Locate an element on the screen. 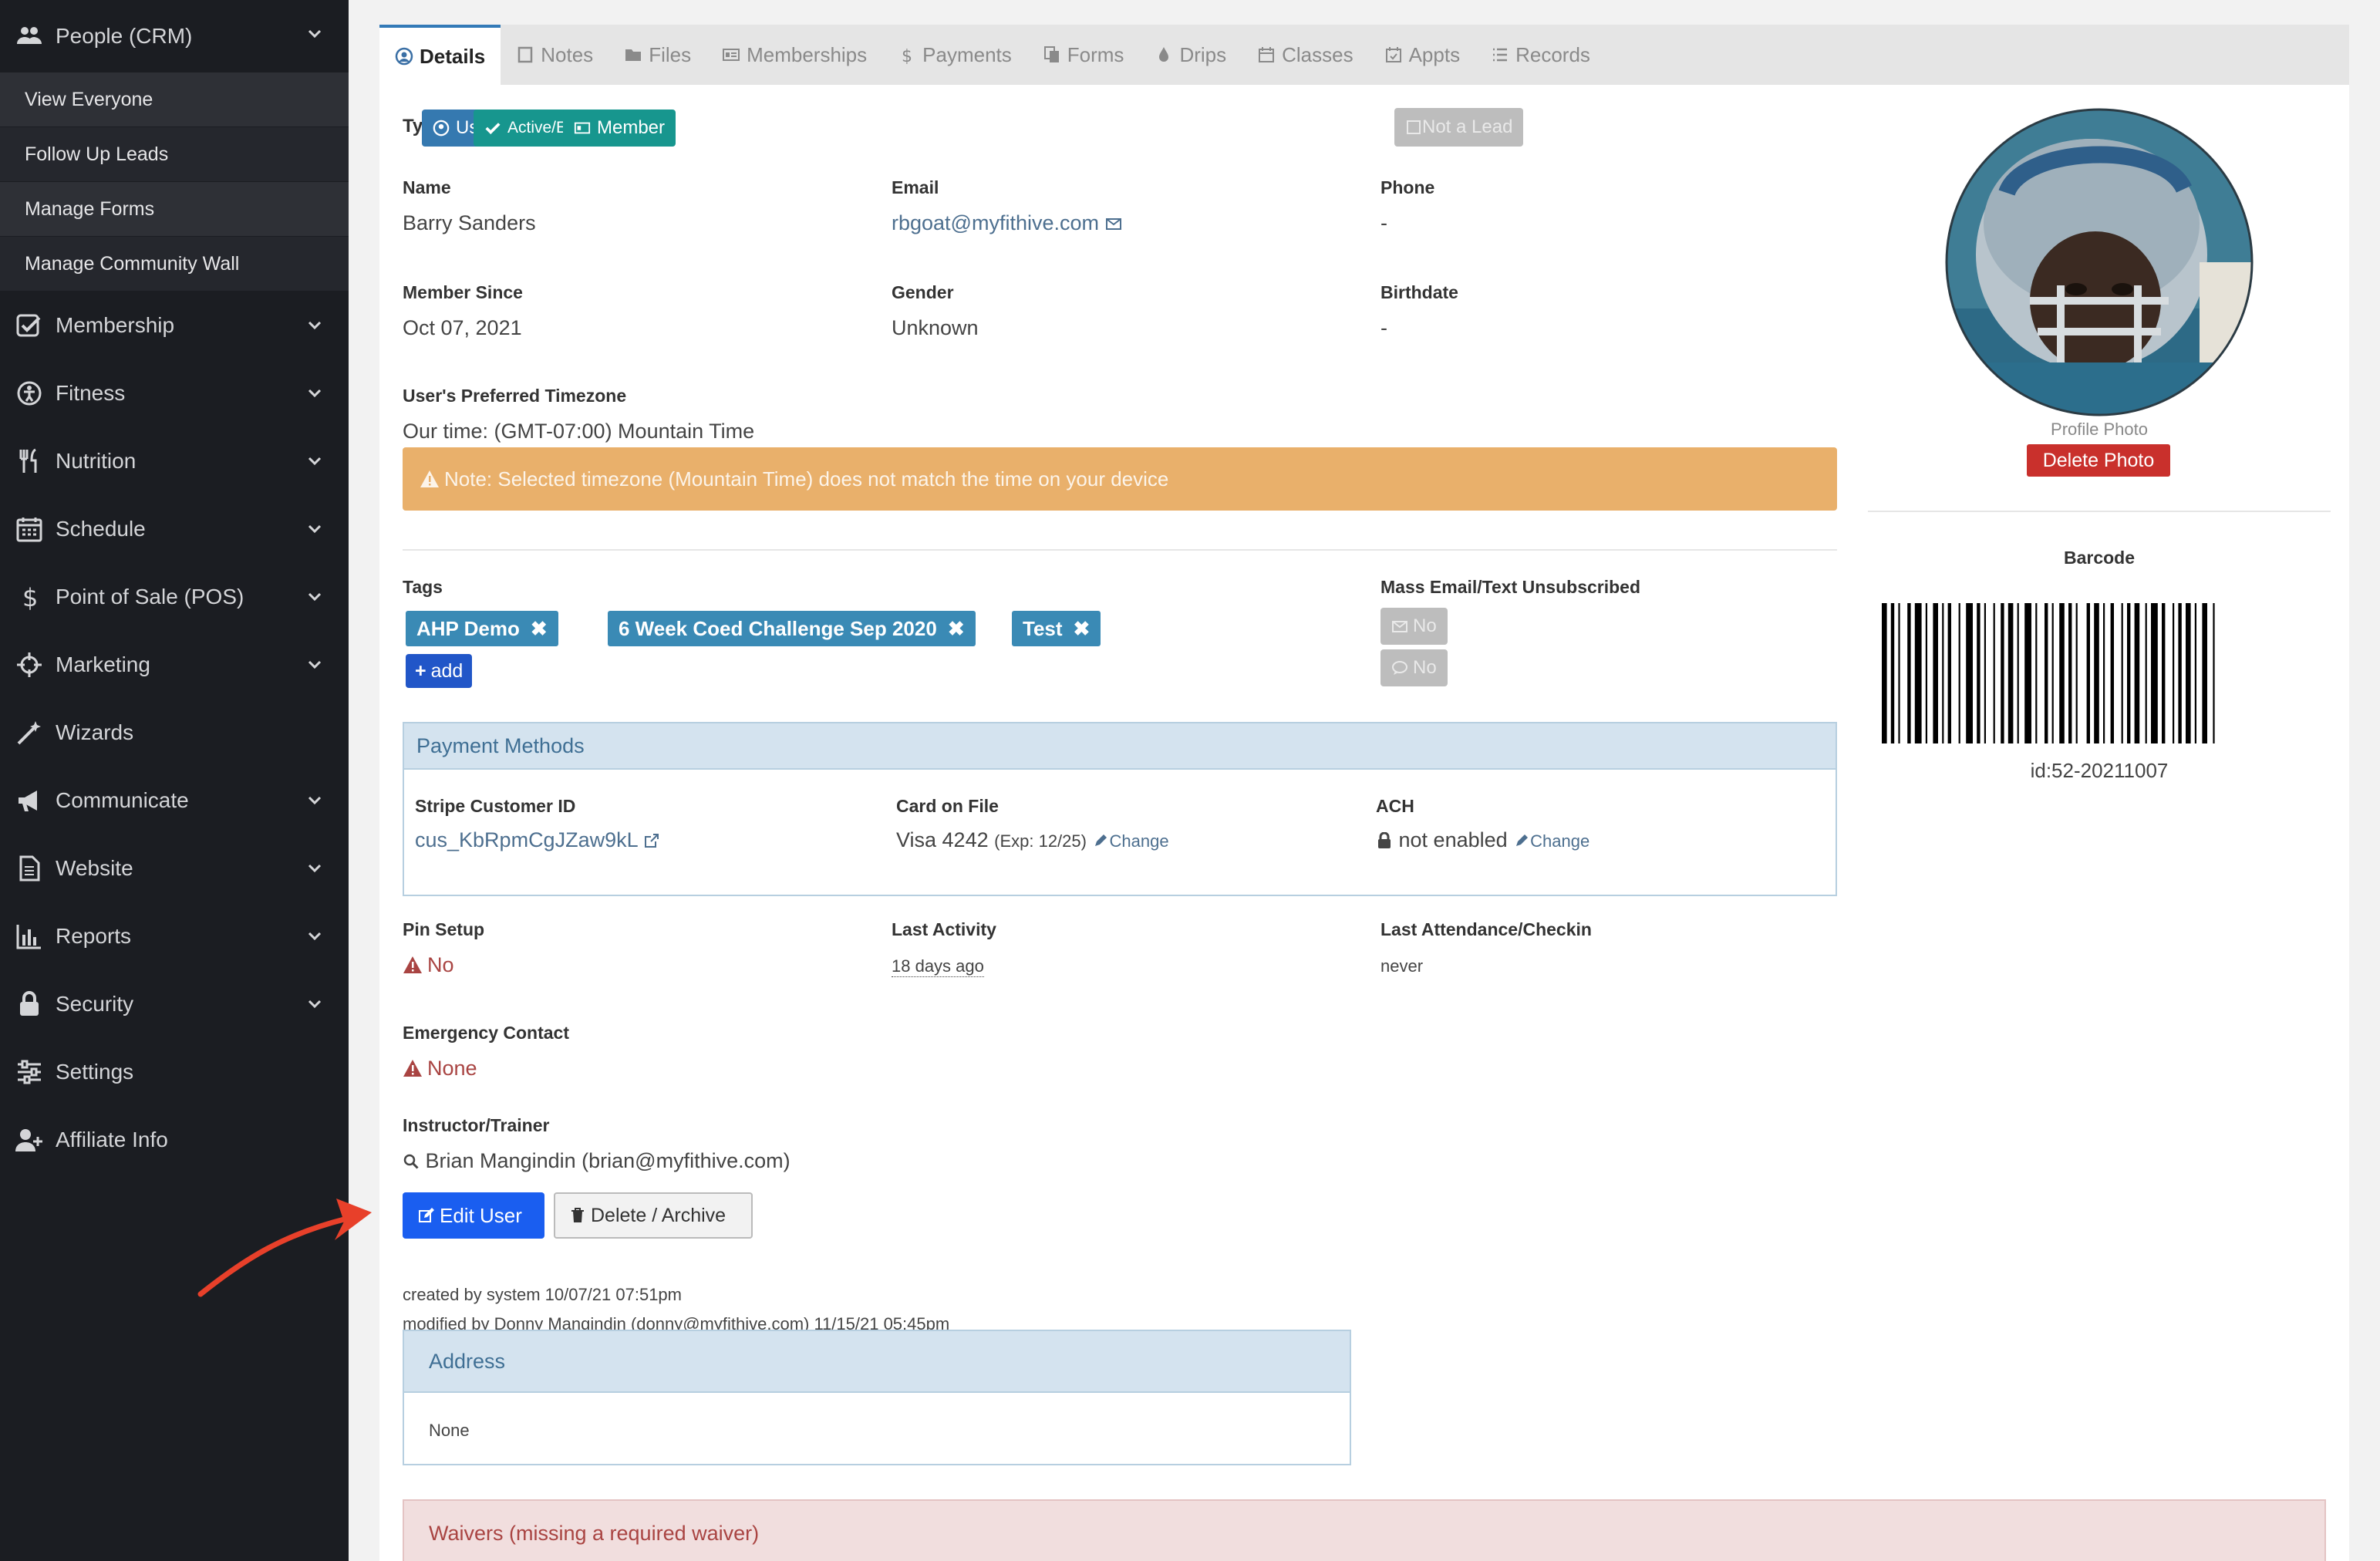  tab-notes: Notes is located at coordinates (555, 55).